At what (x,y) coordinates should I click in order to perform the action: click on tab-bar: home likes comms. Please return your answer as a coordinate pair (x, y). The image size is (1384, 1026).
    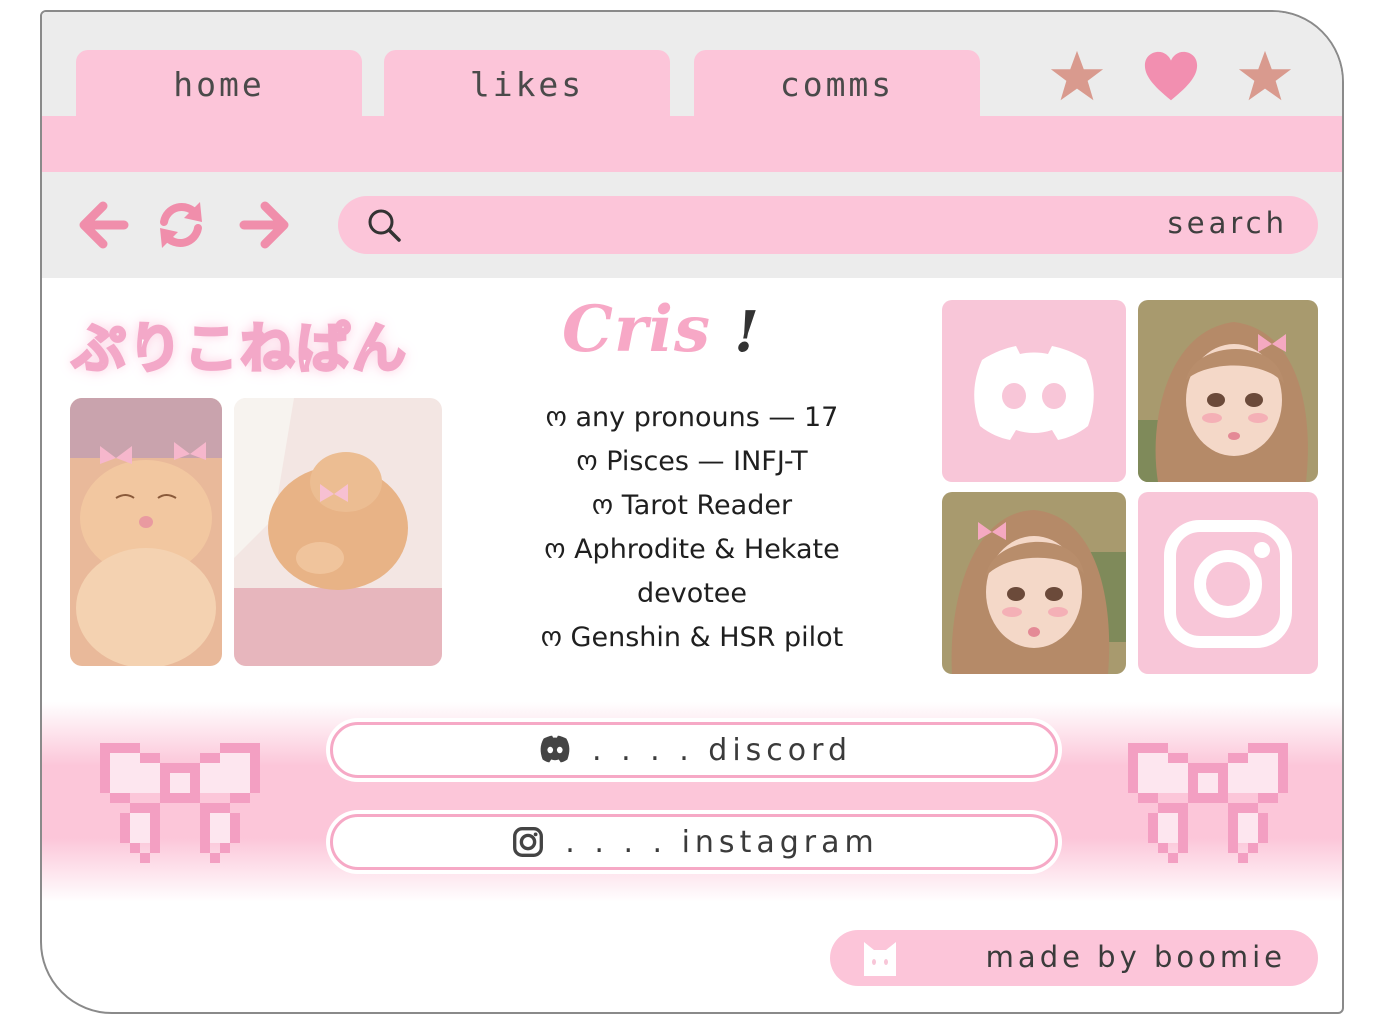
    Looking at the image, I should click on (692, 65).